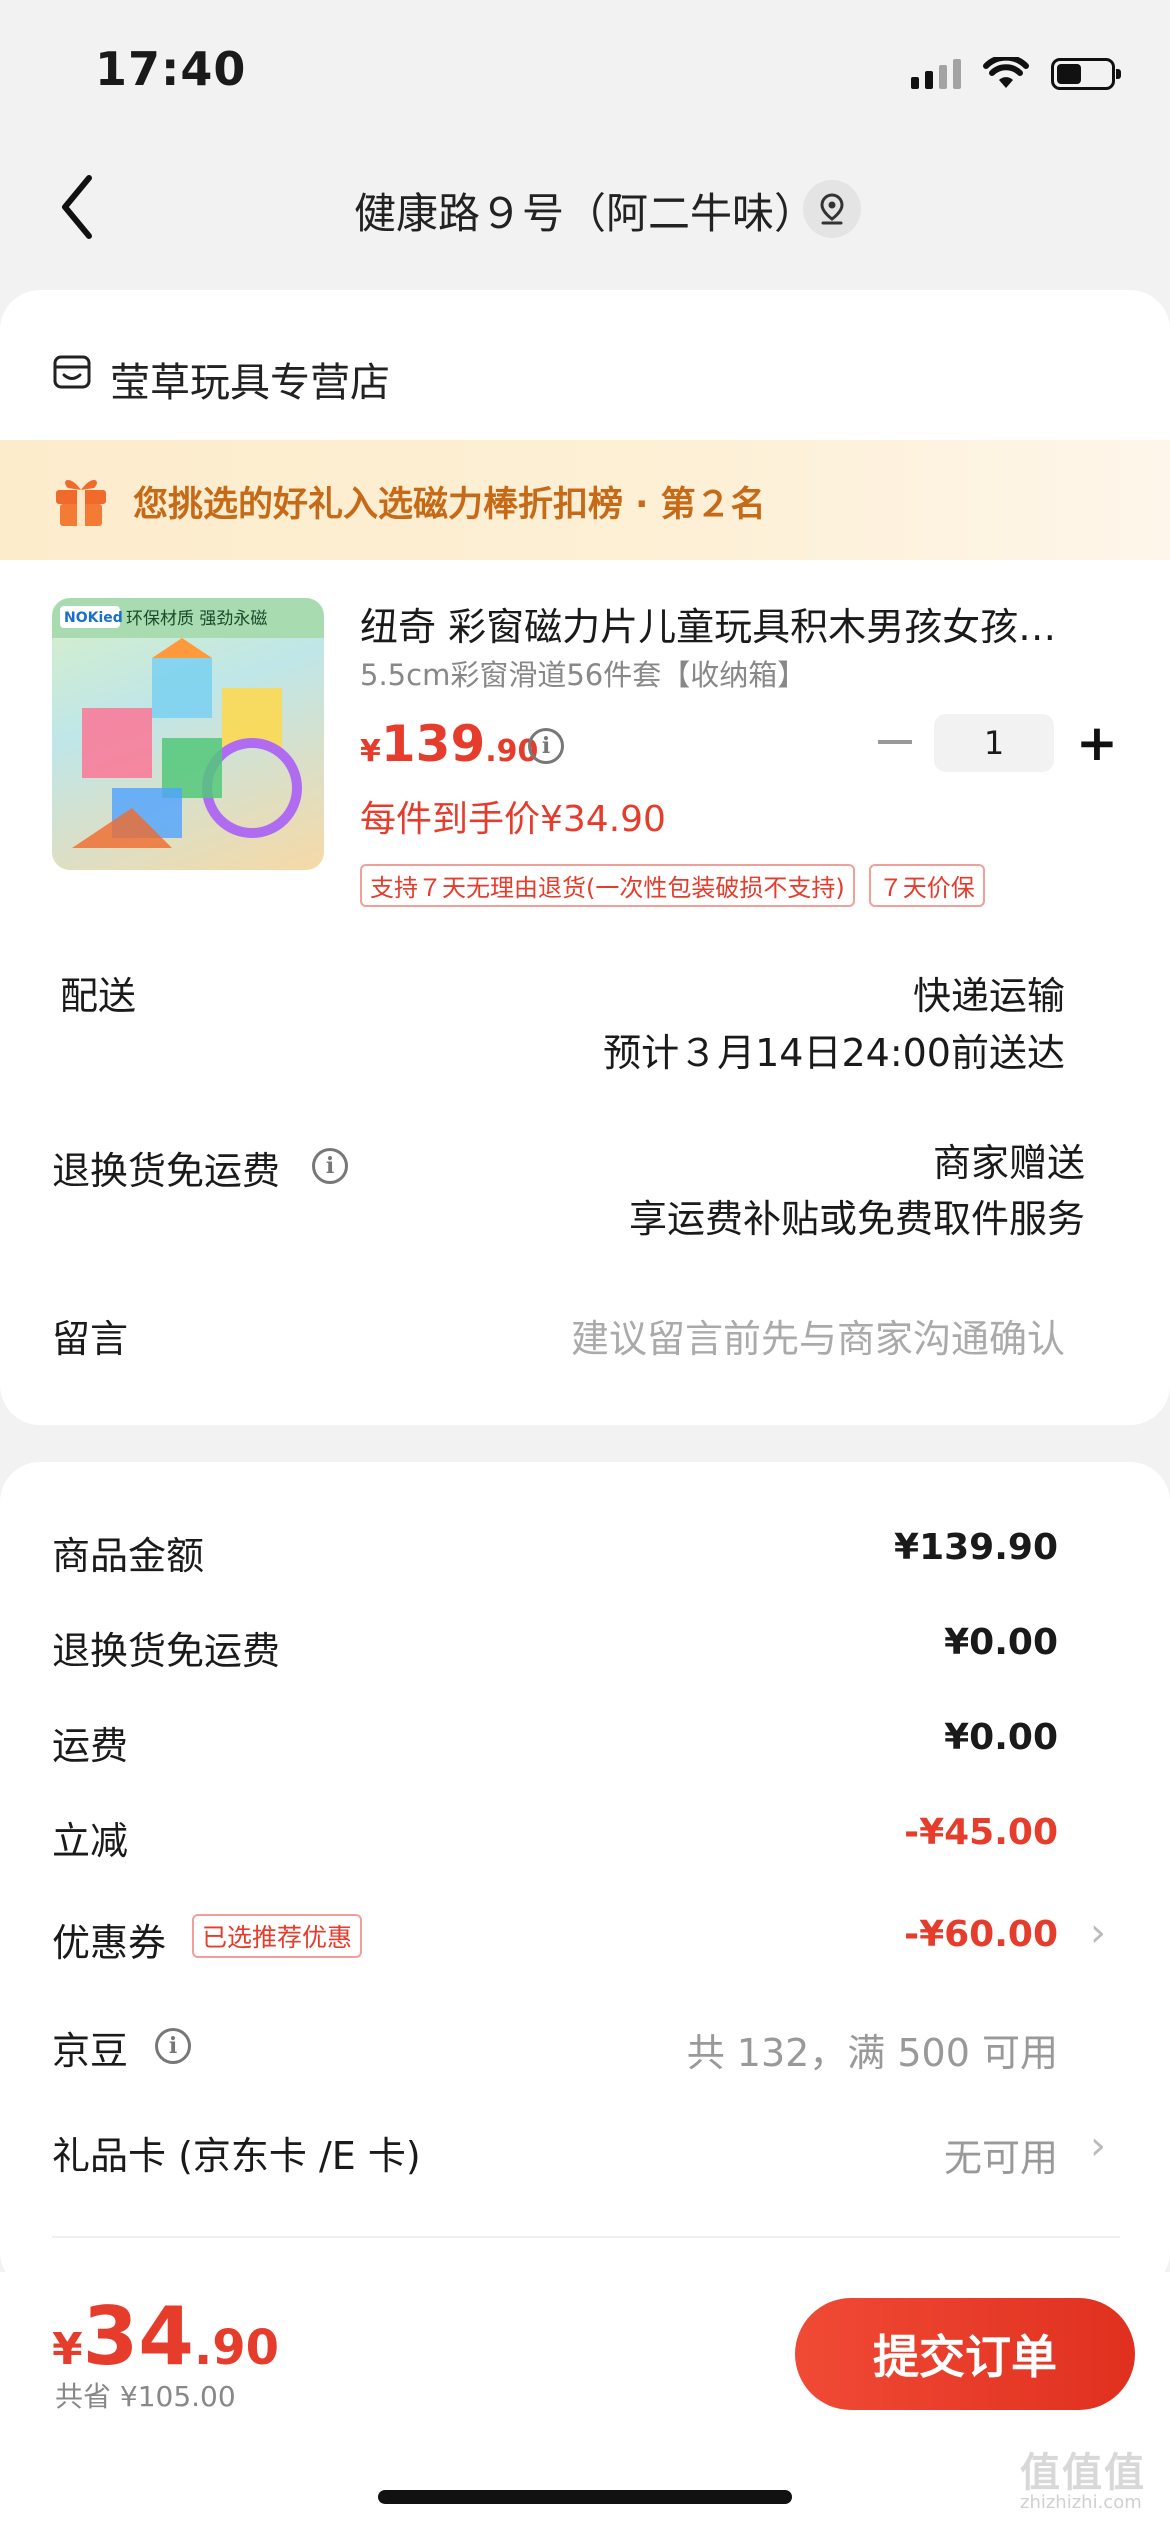  What do you see at coordinates (433, 744) in the screenshot?
I see `price-integer: 139` at bounding box center [433, 744].